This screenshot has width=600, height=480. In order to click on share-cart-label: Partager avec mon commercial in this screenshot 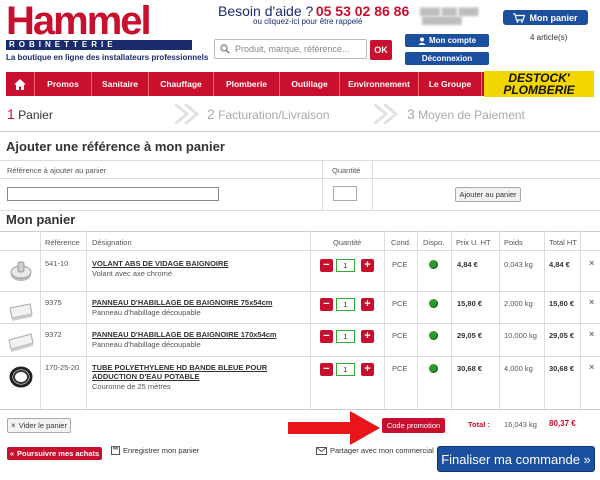, I will do `click(382, 450)`.